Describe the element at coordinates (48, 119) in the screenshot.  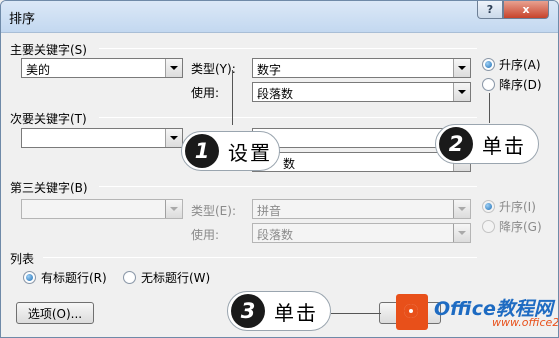
I see `secondary-key-heading: 次要关键字(T)` at that location.